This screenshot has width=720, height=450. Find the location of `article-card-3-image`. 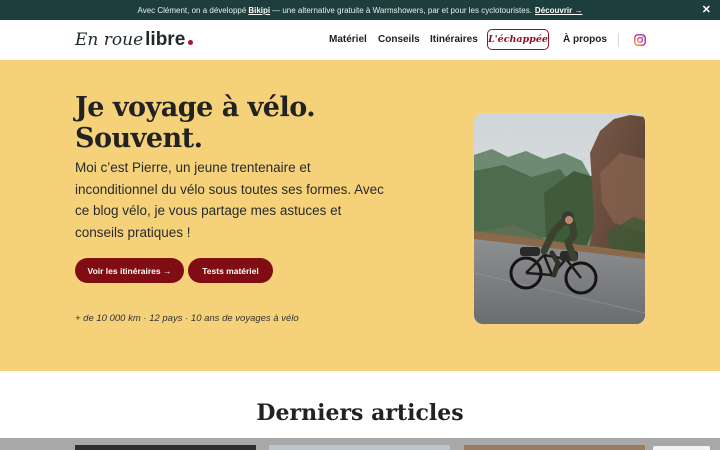

article-card-3-image is located at coordinates (554, 447).